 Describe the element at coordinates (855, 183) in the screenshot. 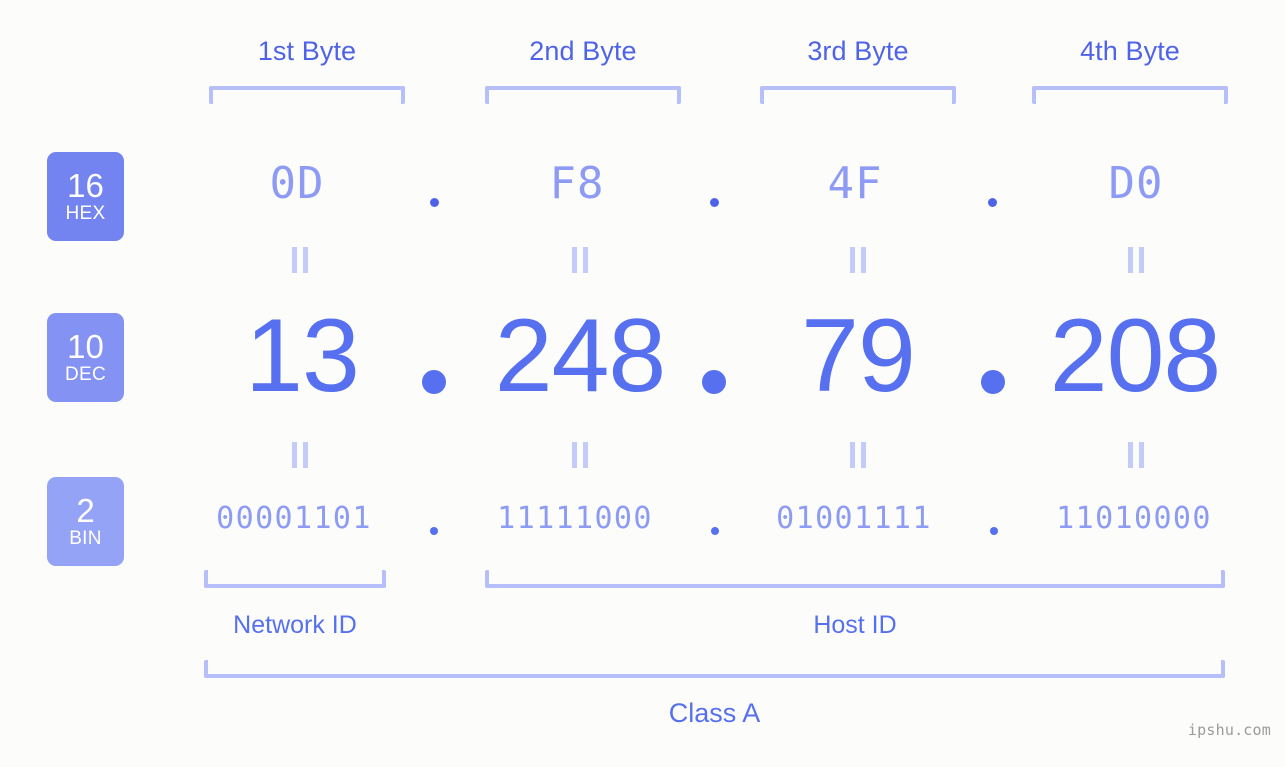

I see `hex-octet-3: 4F` at that location.